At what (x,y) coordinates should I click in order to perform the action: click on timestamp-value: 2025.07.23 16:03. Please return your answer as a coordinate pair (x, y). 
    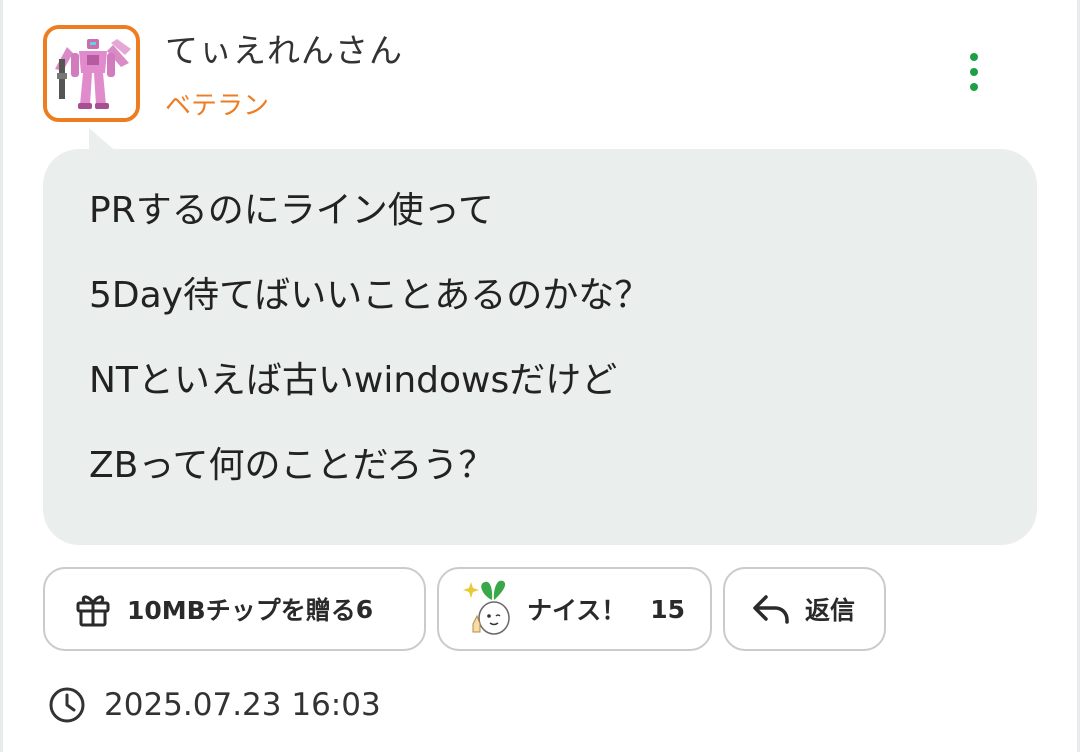
    Looking at the image, I should click on (242, 705).